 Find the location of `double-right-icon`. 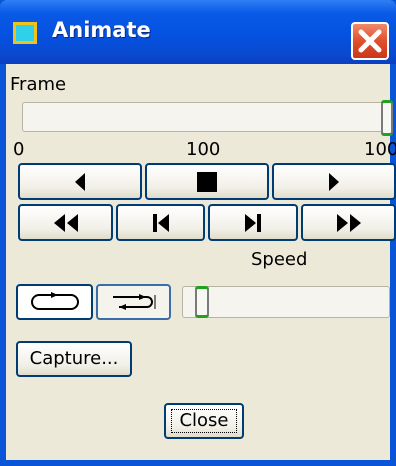

double-right-icon is located at coordinates (348, 222).